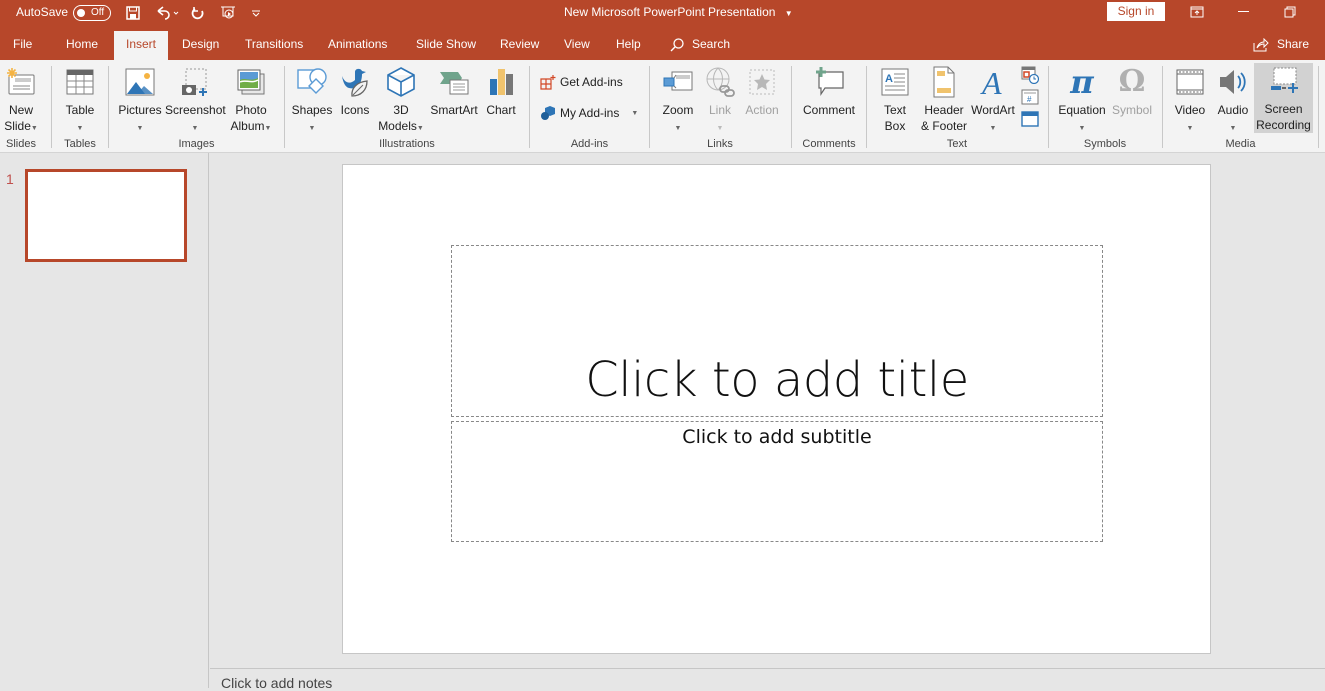  Describe the element at coordinates (767, 668) in the screenshot. I see `notes-divider` at that location.